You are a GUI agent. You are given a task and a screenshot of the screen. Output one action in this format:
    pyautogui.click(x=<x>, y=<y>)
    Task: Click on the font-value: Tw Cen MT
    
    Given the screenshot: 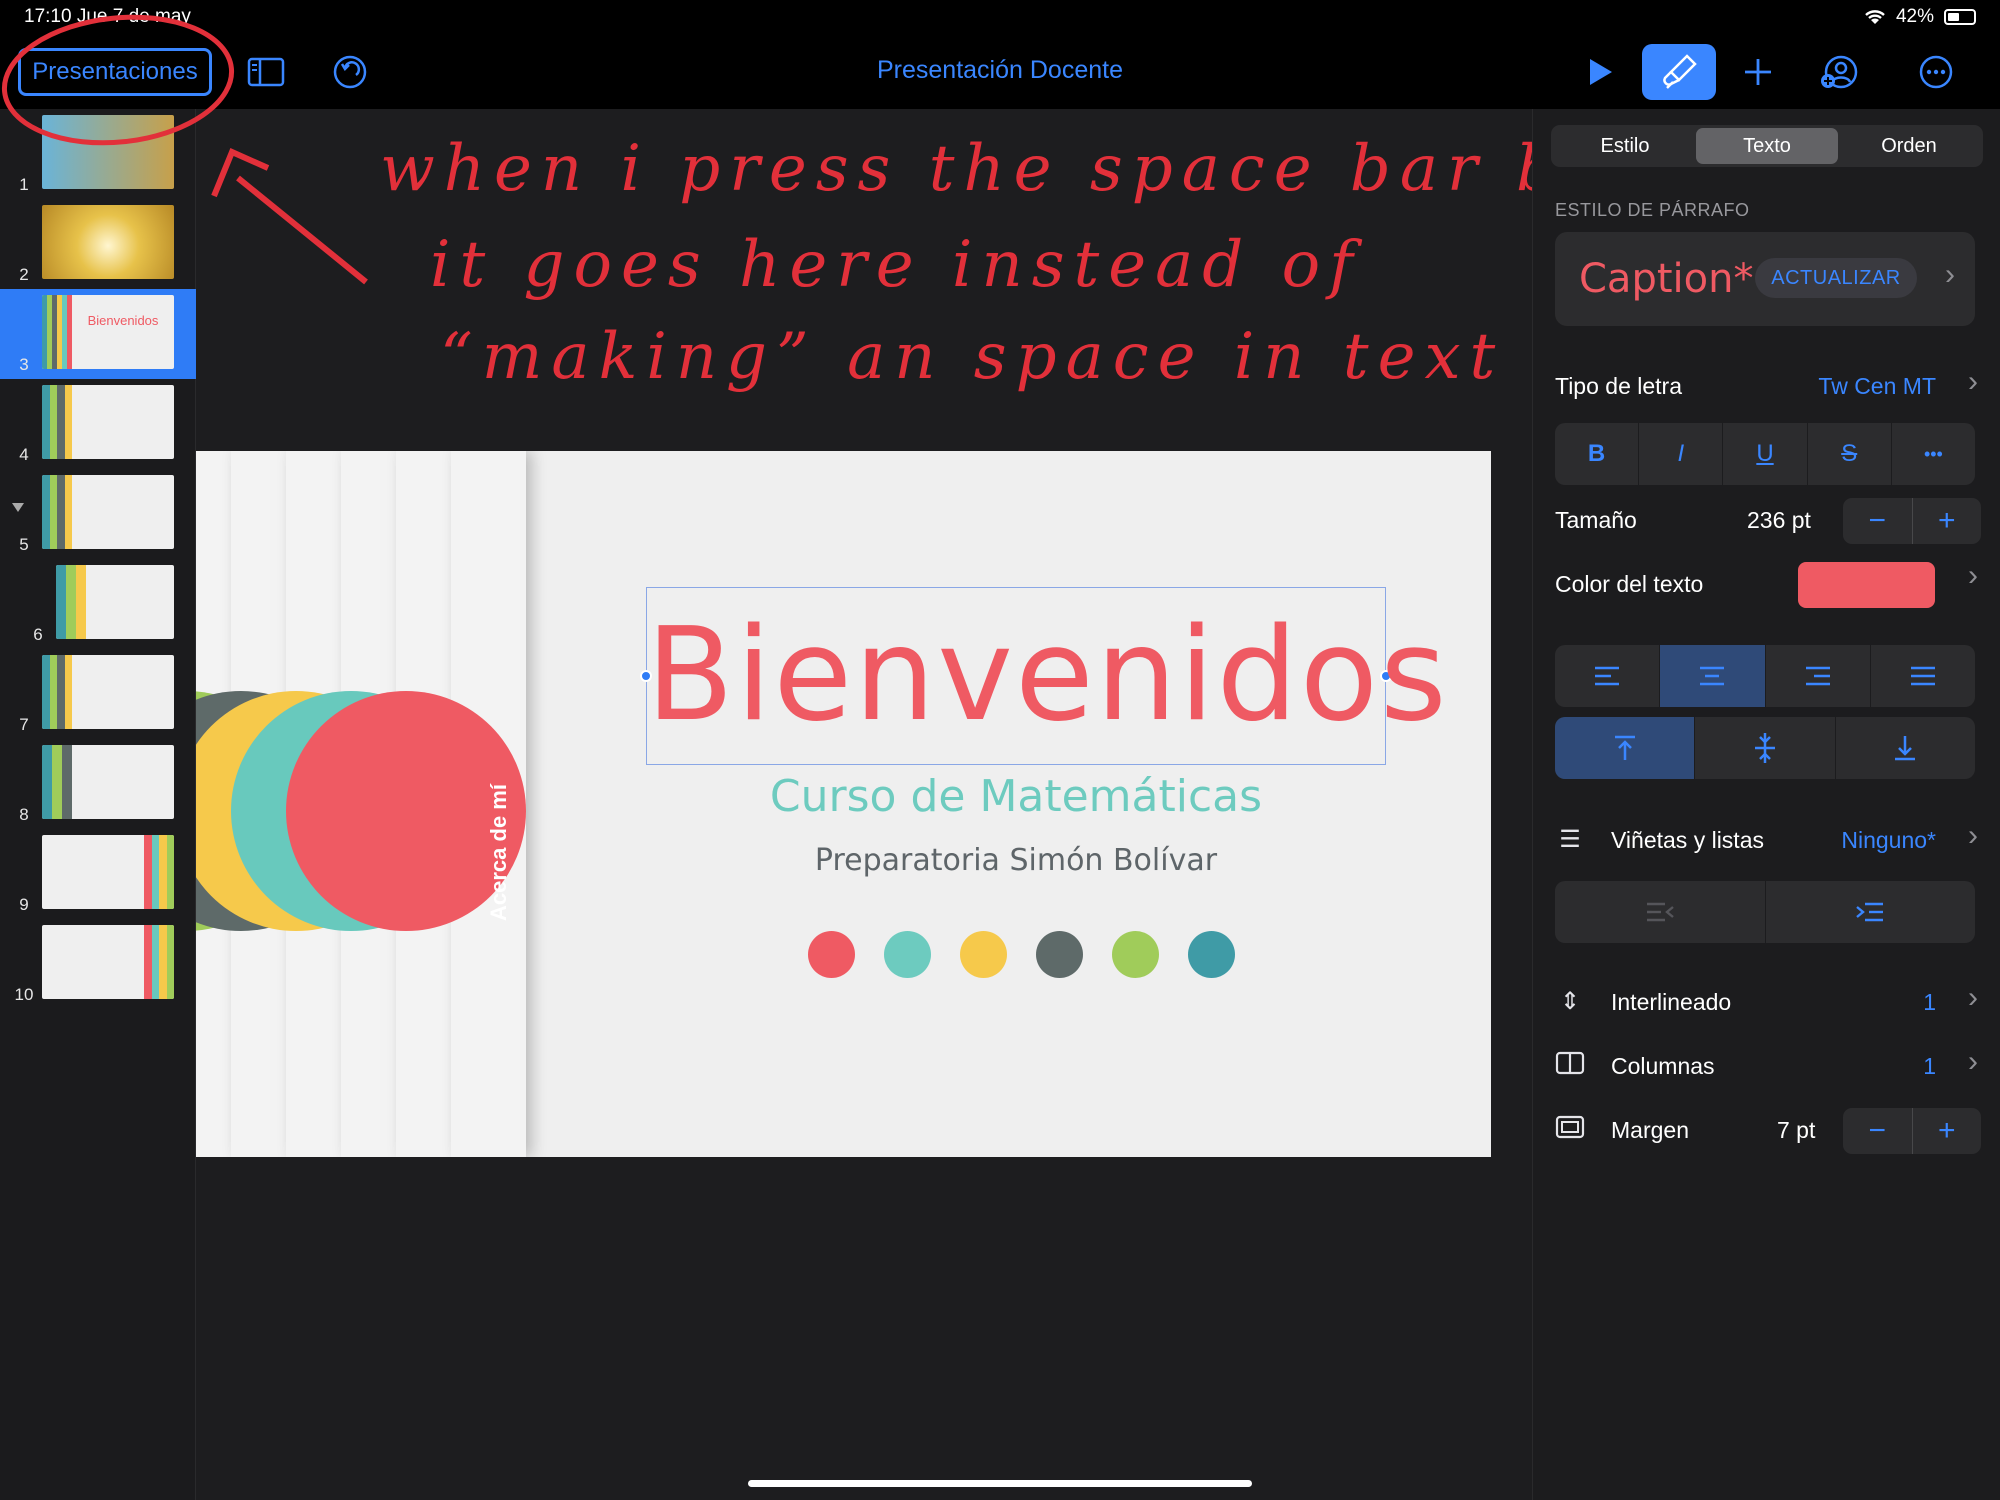 What is the action you would take?
    pyautogui.click(x=1877, y=386)
    